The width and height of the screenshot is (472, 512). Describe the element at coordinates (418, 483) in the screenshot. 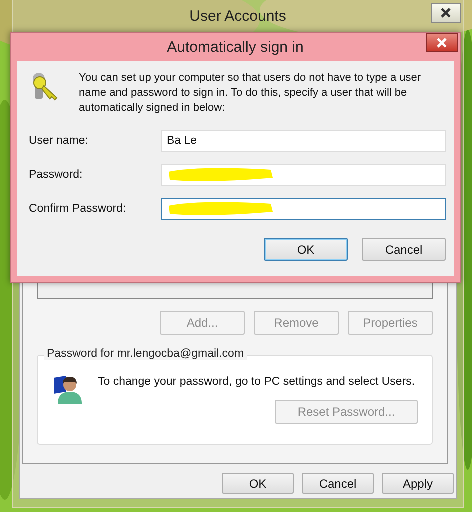

I see `dialog-button: Apply` at that location.